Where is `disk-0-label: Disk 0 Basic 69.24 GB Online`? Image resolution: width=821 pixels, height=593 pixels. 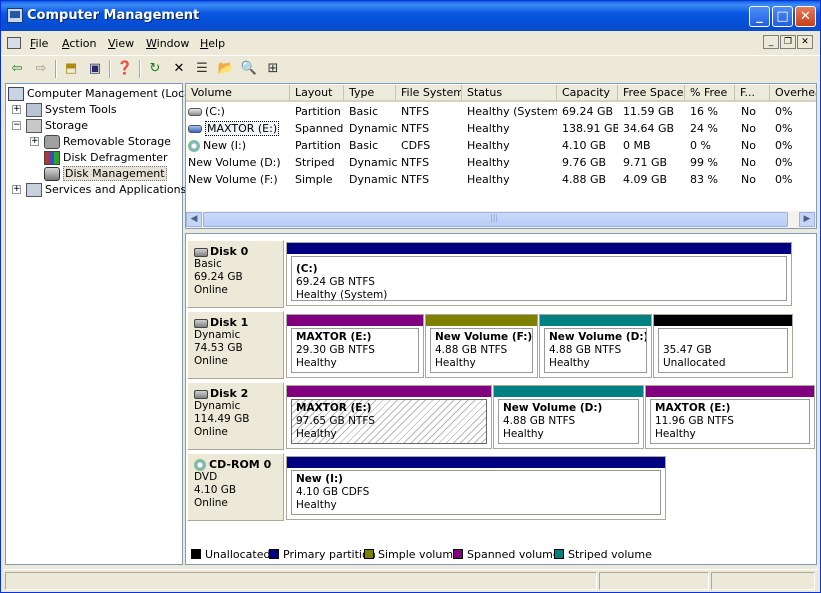 disk-0-label: Disk 0 Basic 69.24 GB Online is located at coordinates (235, 274).